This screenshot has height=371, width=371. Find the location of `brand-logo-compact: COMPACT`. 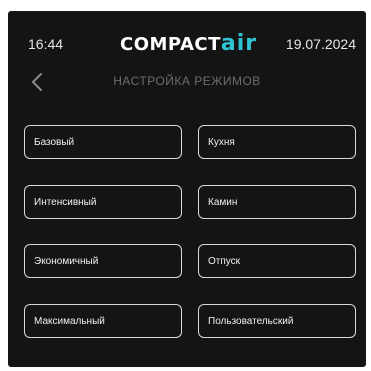

brand-logo-compact: COMPACT is located at coordinates (170, 44).